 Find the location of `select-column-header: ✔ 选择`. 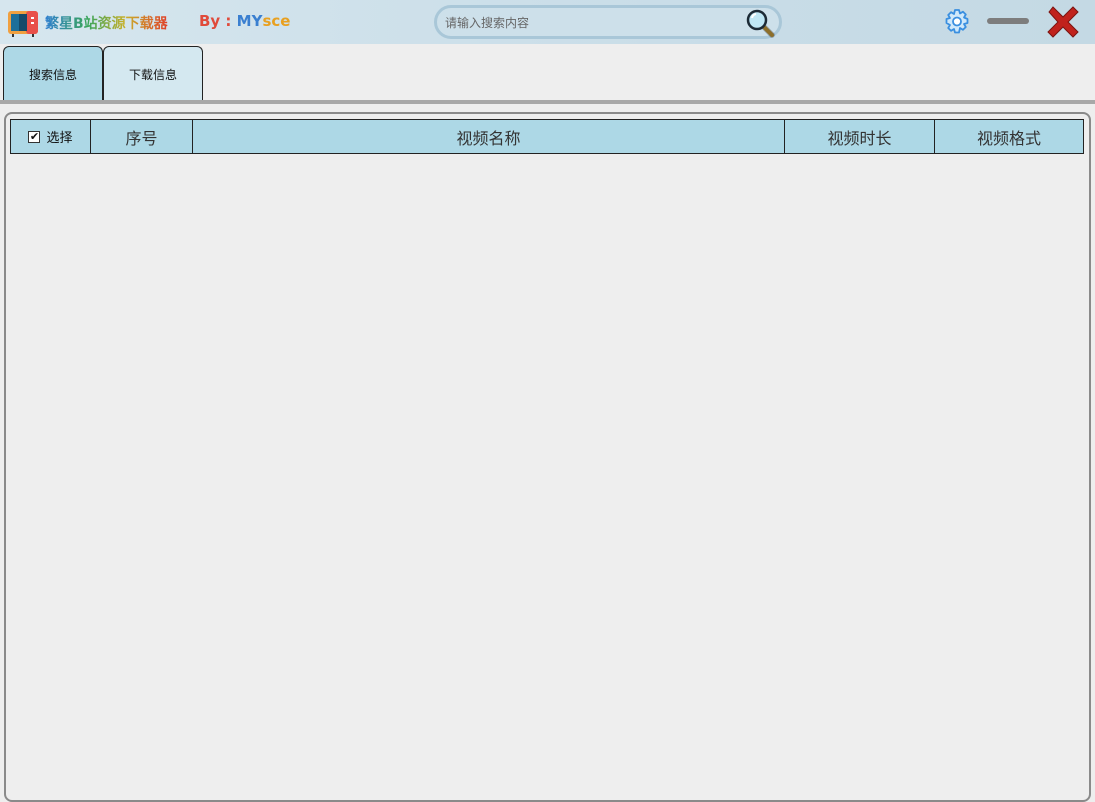

select-column-header: ✔ 选择 is located at coordinates (51, 136).